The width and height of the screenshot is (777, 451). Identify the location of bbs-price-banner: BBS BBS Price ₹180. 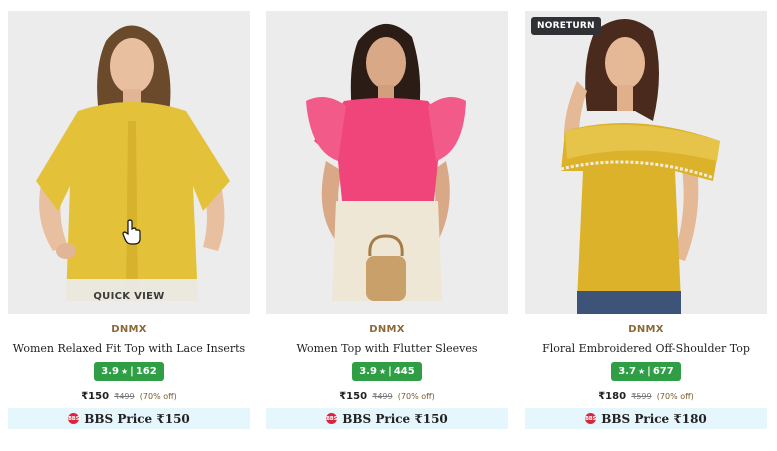
(646, 418).